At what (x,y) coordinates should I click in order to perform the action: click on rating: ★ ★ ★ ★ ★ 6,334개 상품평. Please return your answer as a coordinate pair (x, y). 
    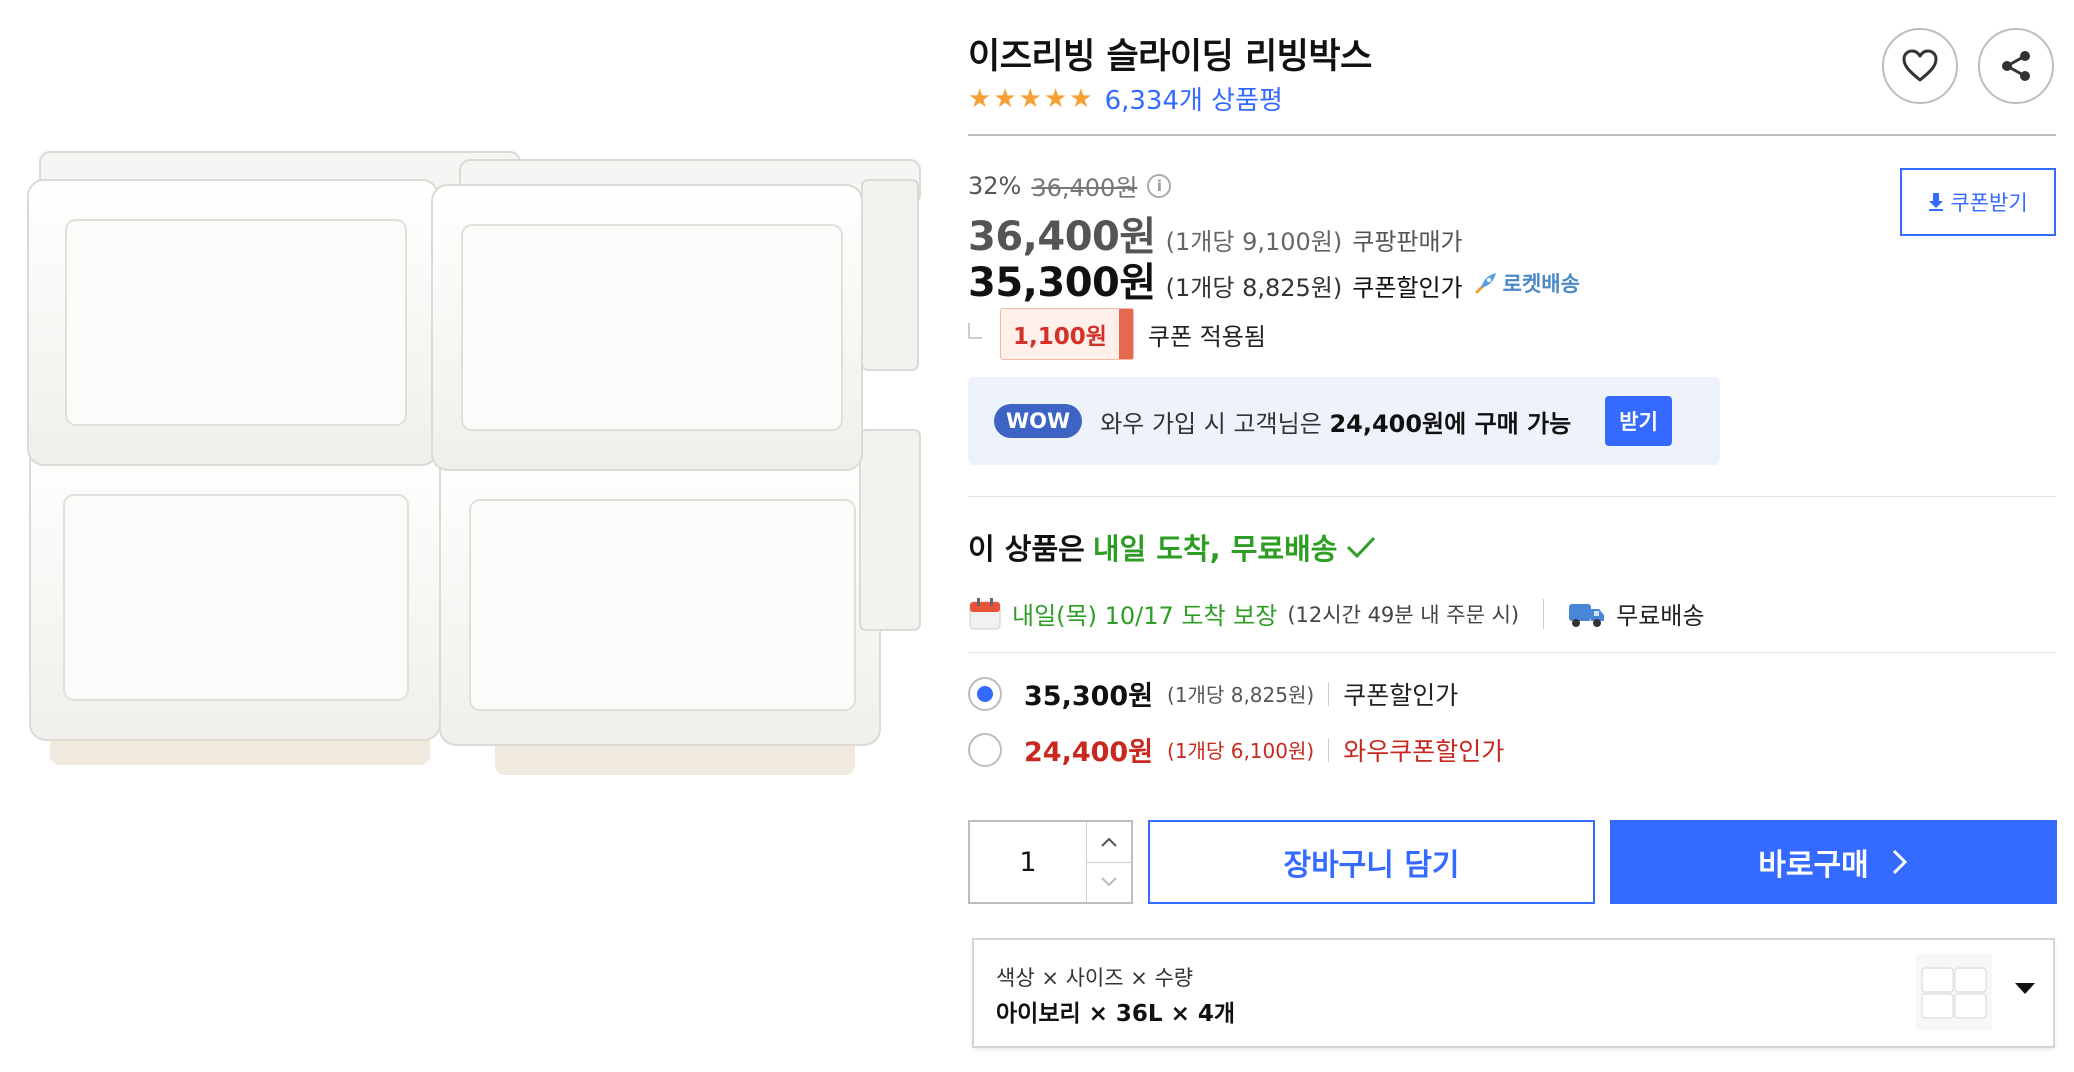
    Looking at the image, I should click on (1125, 98).